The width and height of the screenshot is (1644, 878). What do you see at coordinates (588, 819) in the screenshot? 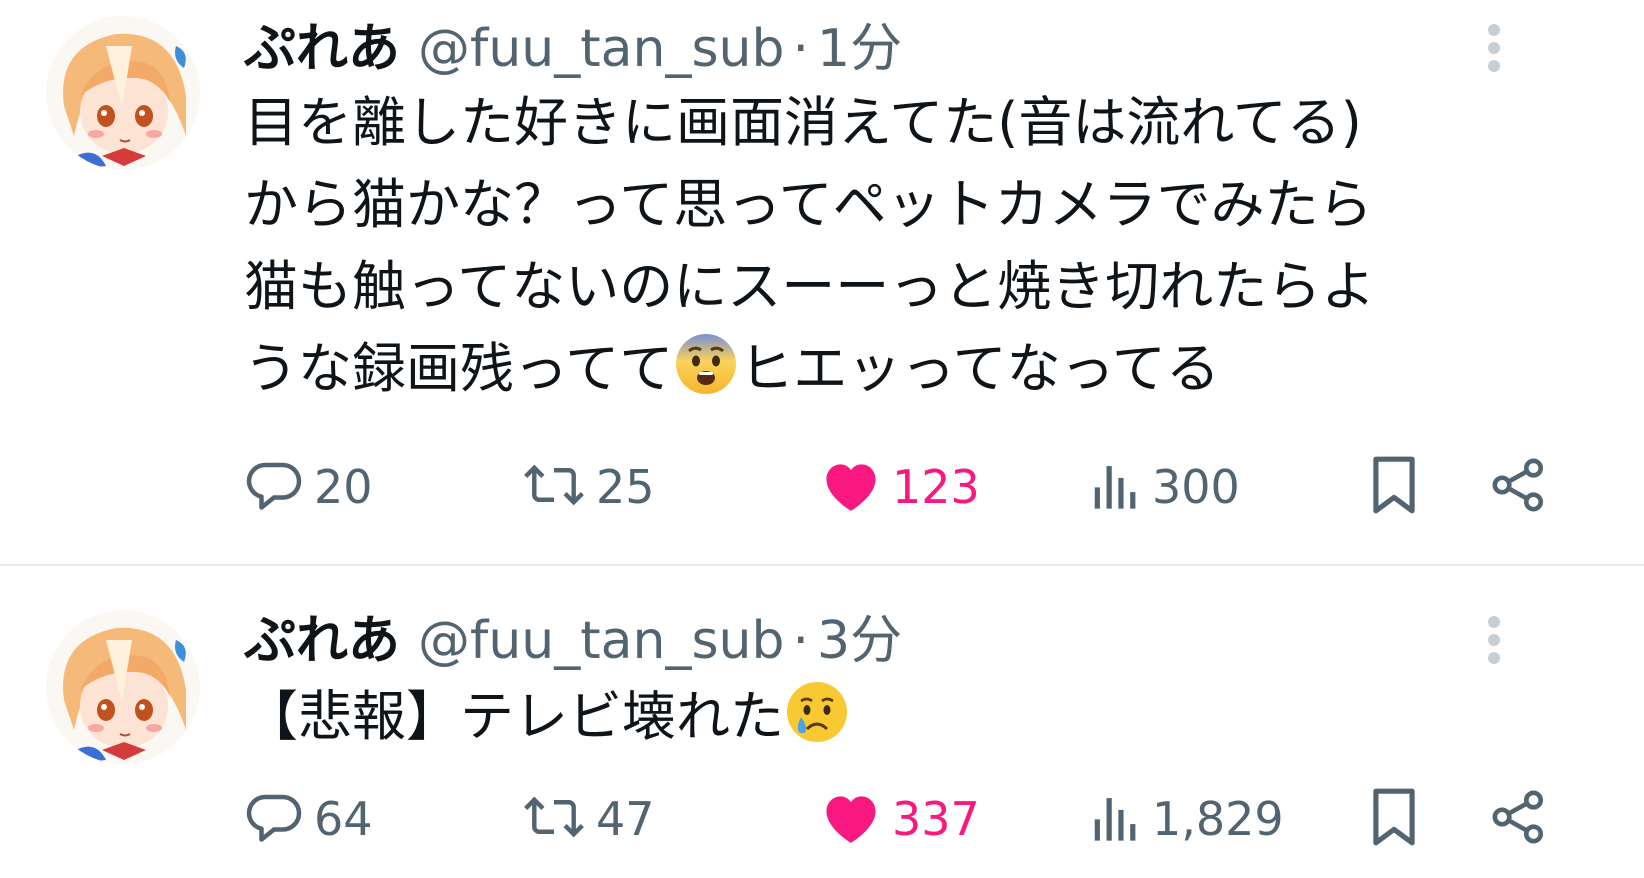
I see `retweet-button: 47` at bounding box center [588, 819].